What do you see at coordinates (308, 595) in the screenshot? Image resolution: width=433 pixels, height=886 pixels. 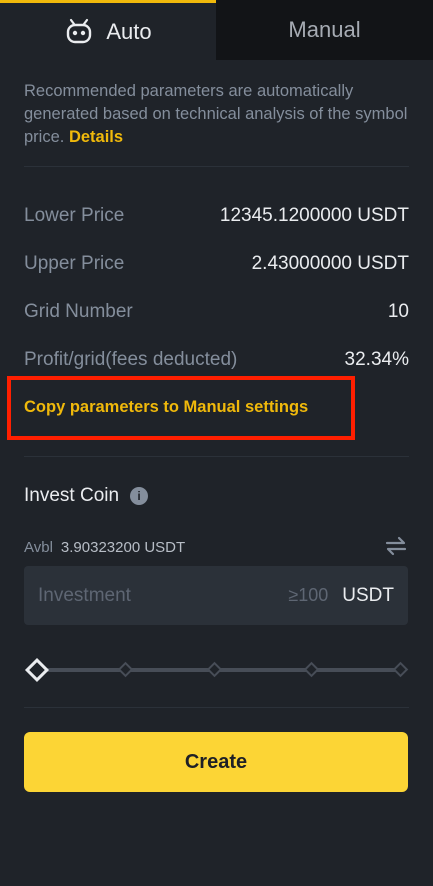 I see `investment-minimum: ≥100` at bounding box center [308, 595].